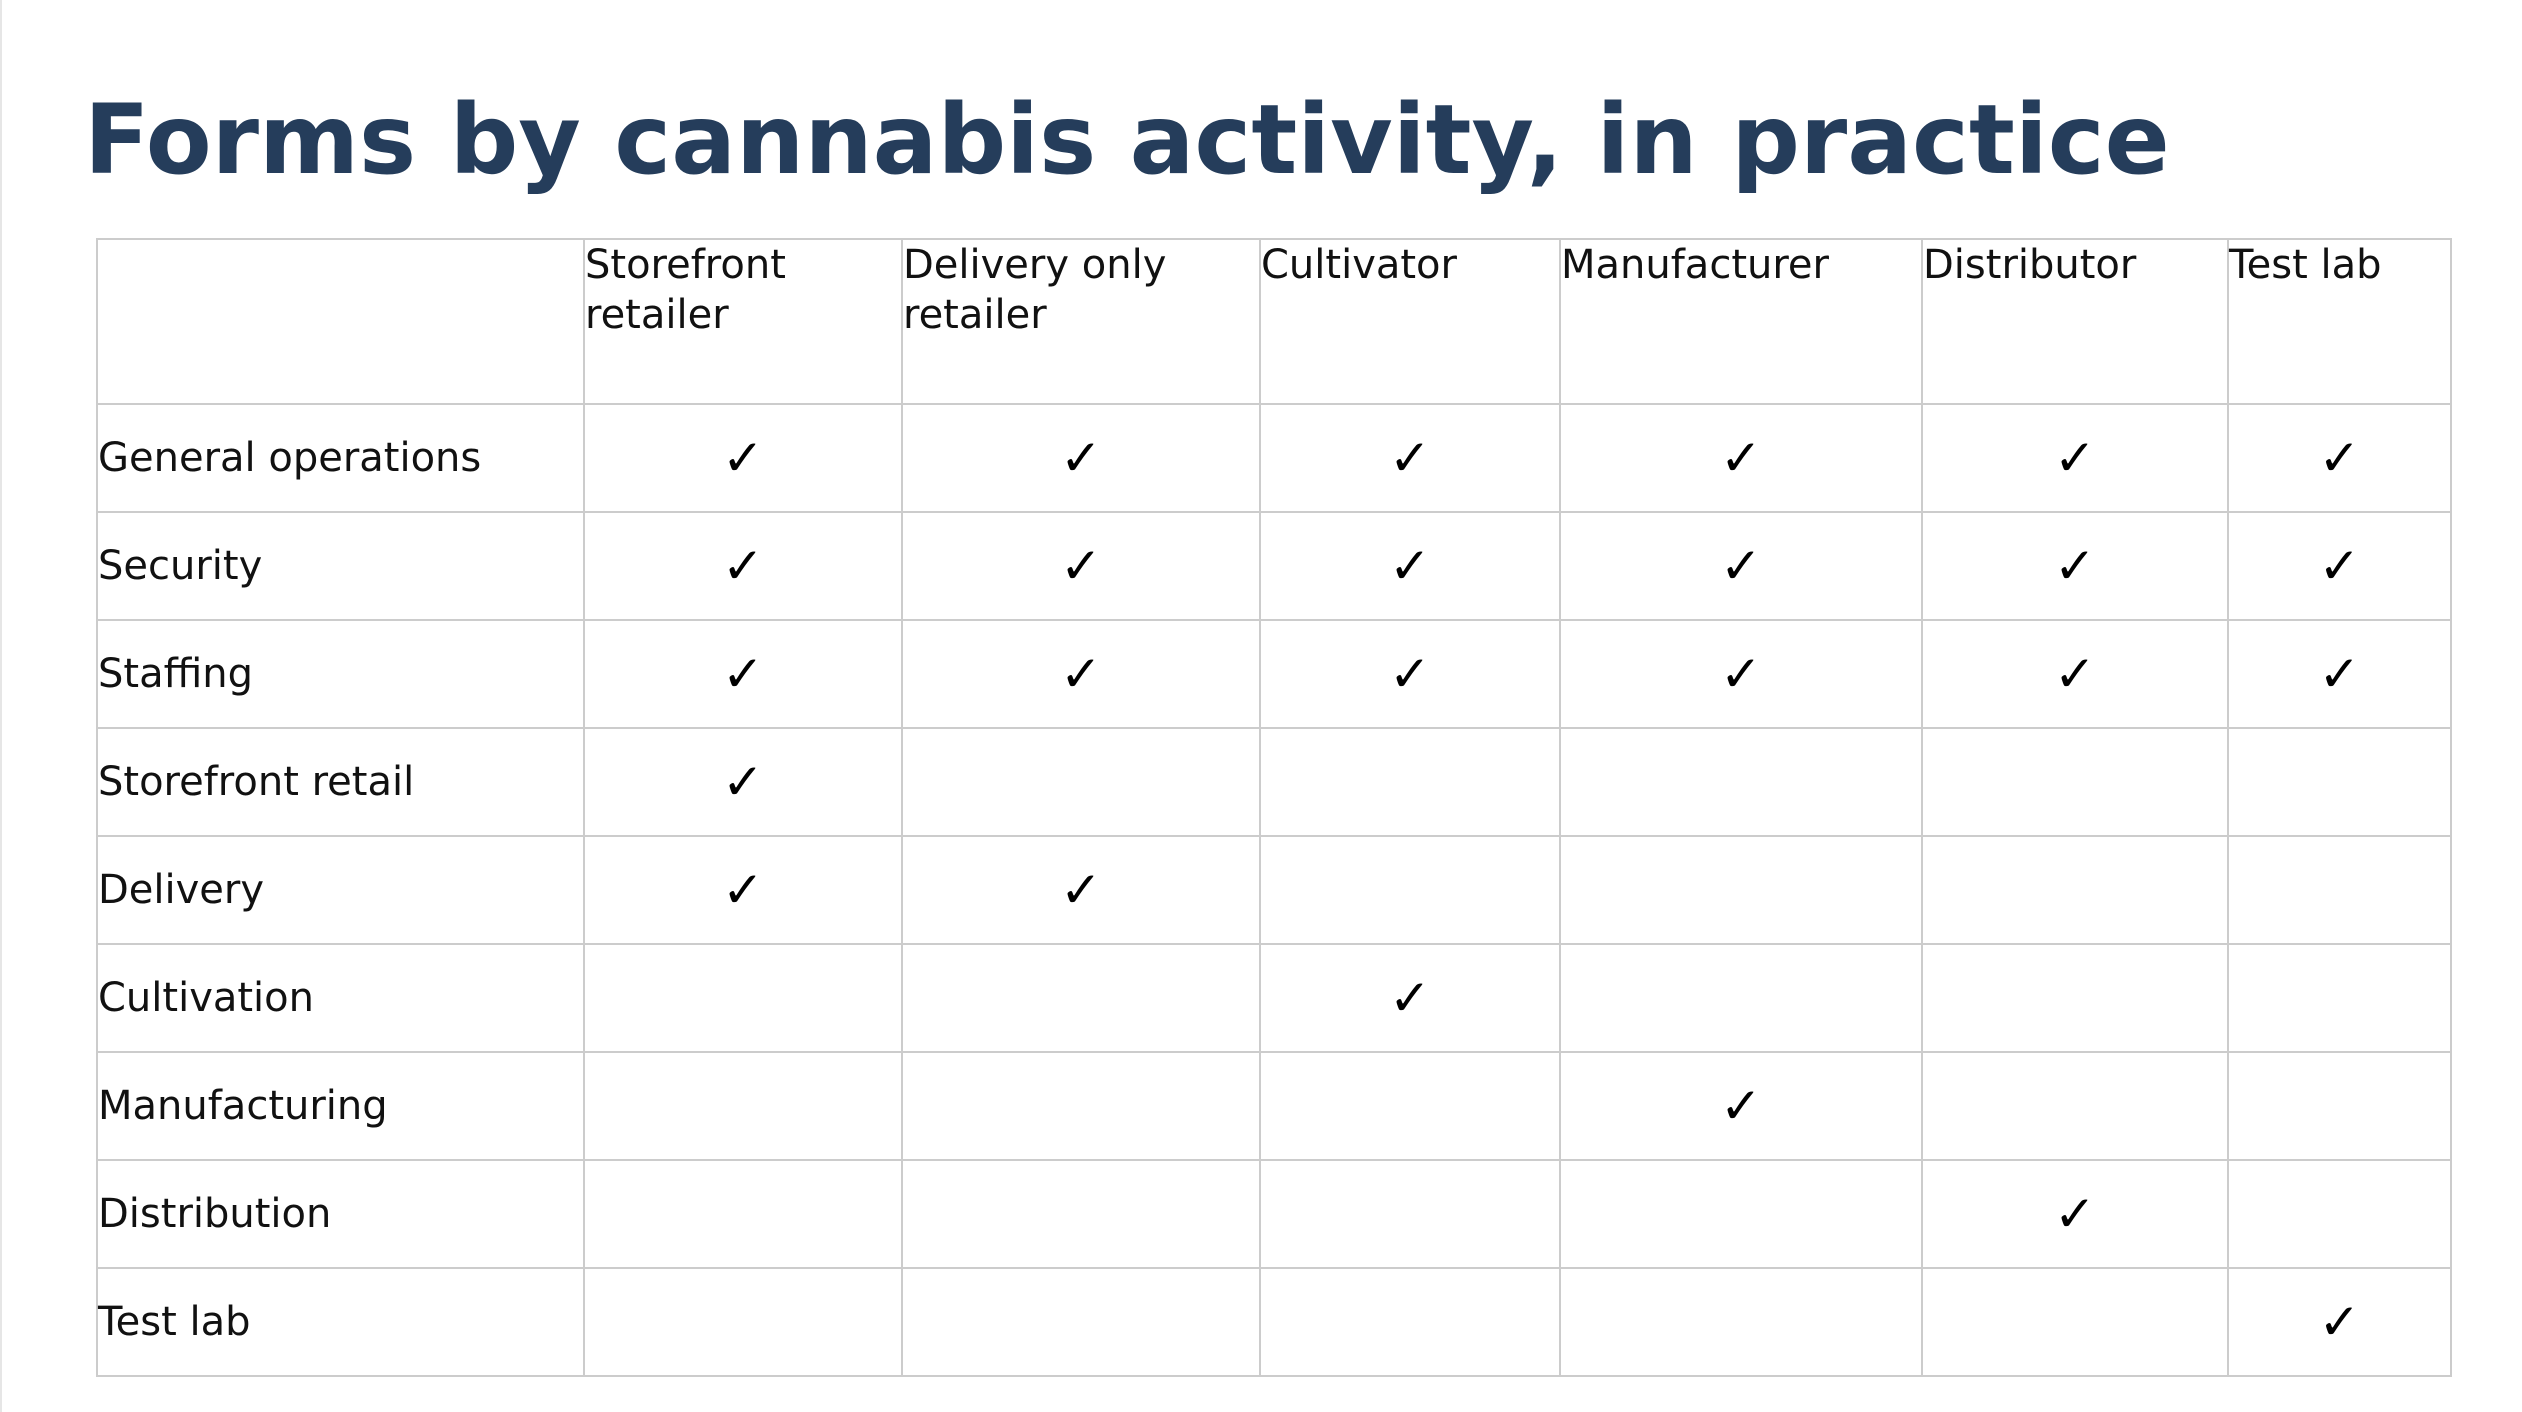  Describe the element at coordinates (340, 1214) in the screenshot. I see `row-label: Distribution` at that location.